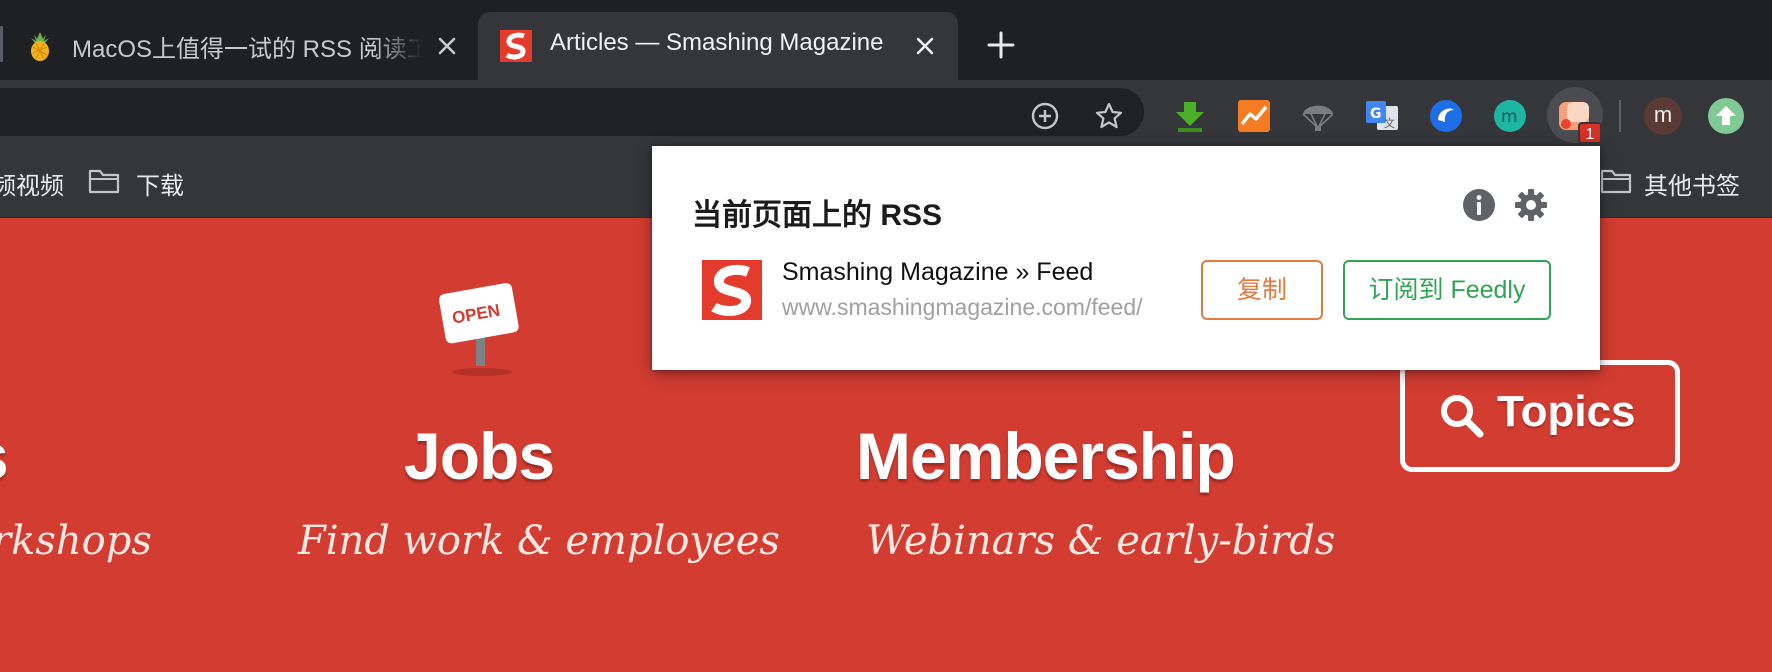 Image resolution: width=1772 pixels, height=672 pixels. What do you see at coordinates (4, 456) in the screenshot?
I see `nav-title-partial: s` at bounding box center [4, 456].